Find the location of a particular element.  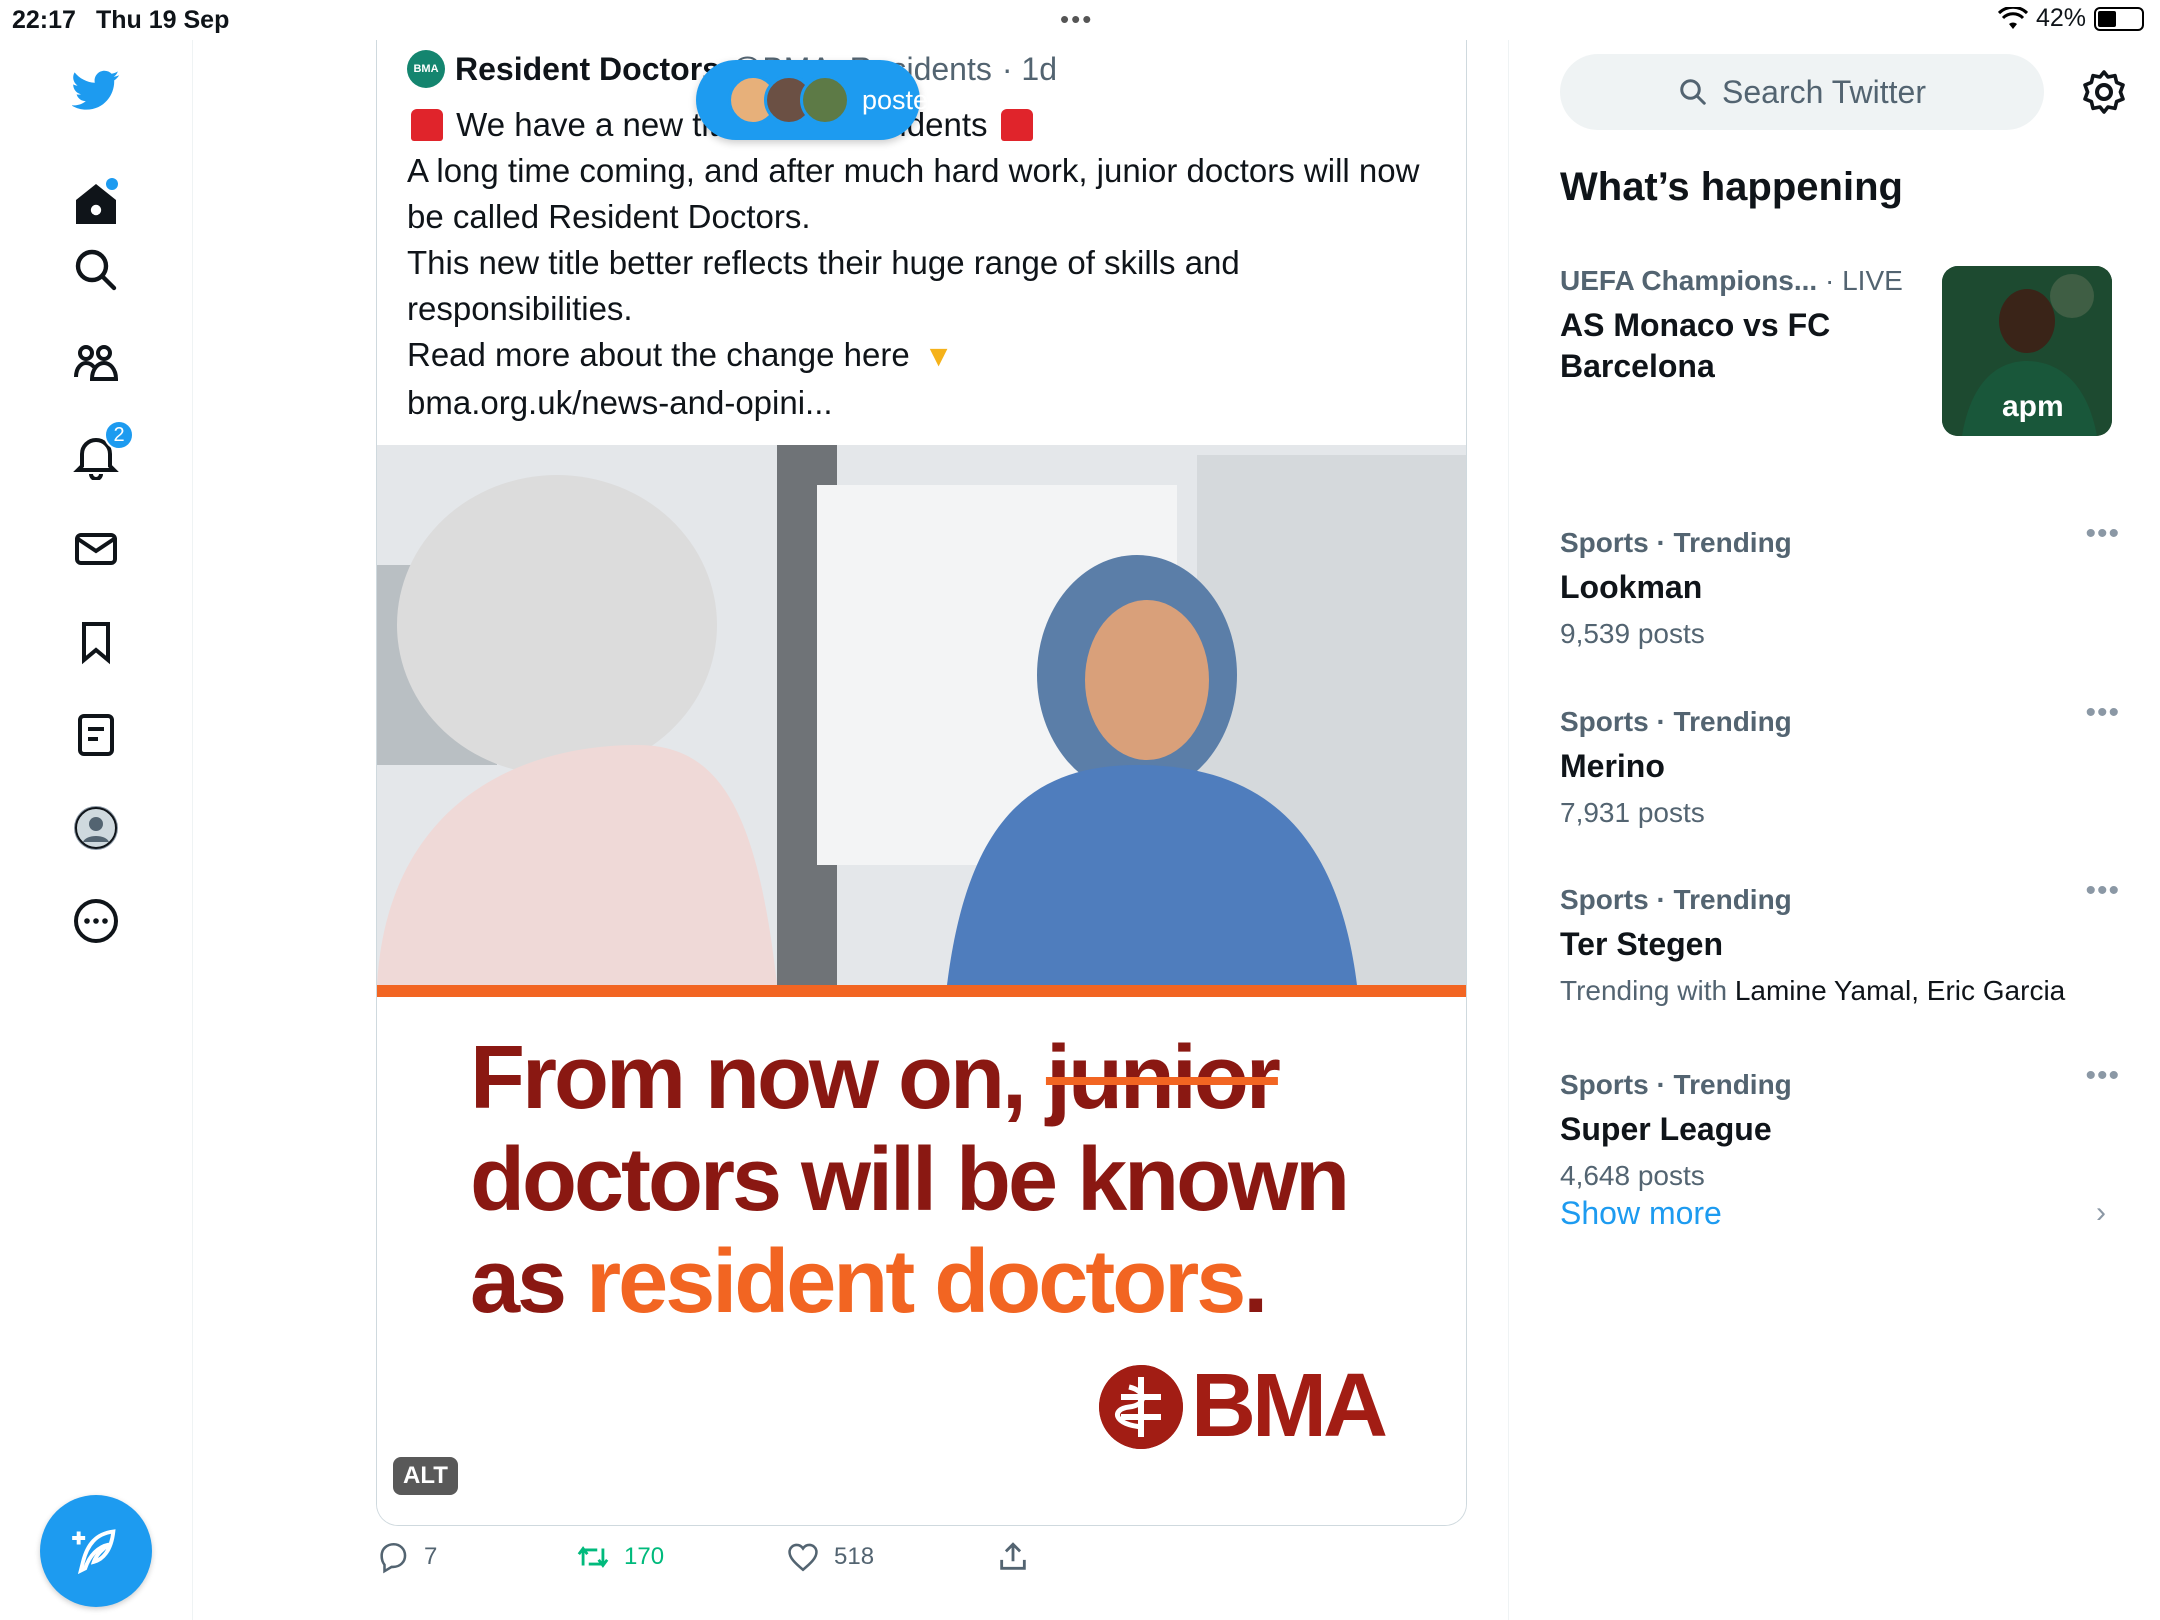

more-nav-button is located at coordinates (96, 921).